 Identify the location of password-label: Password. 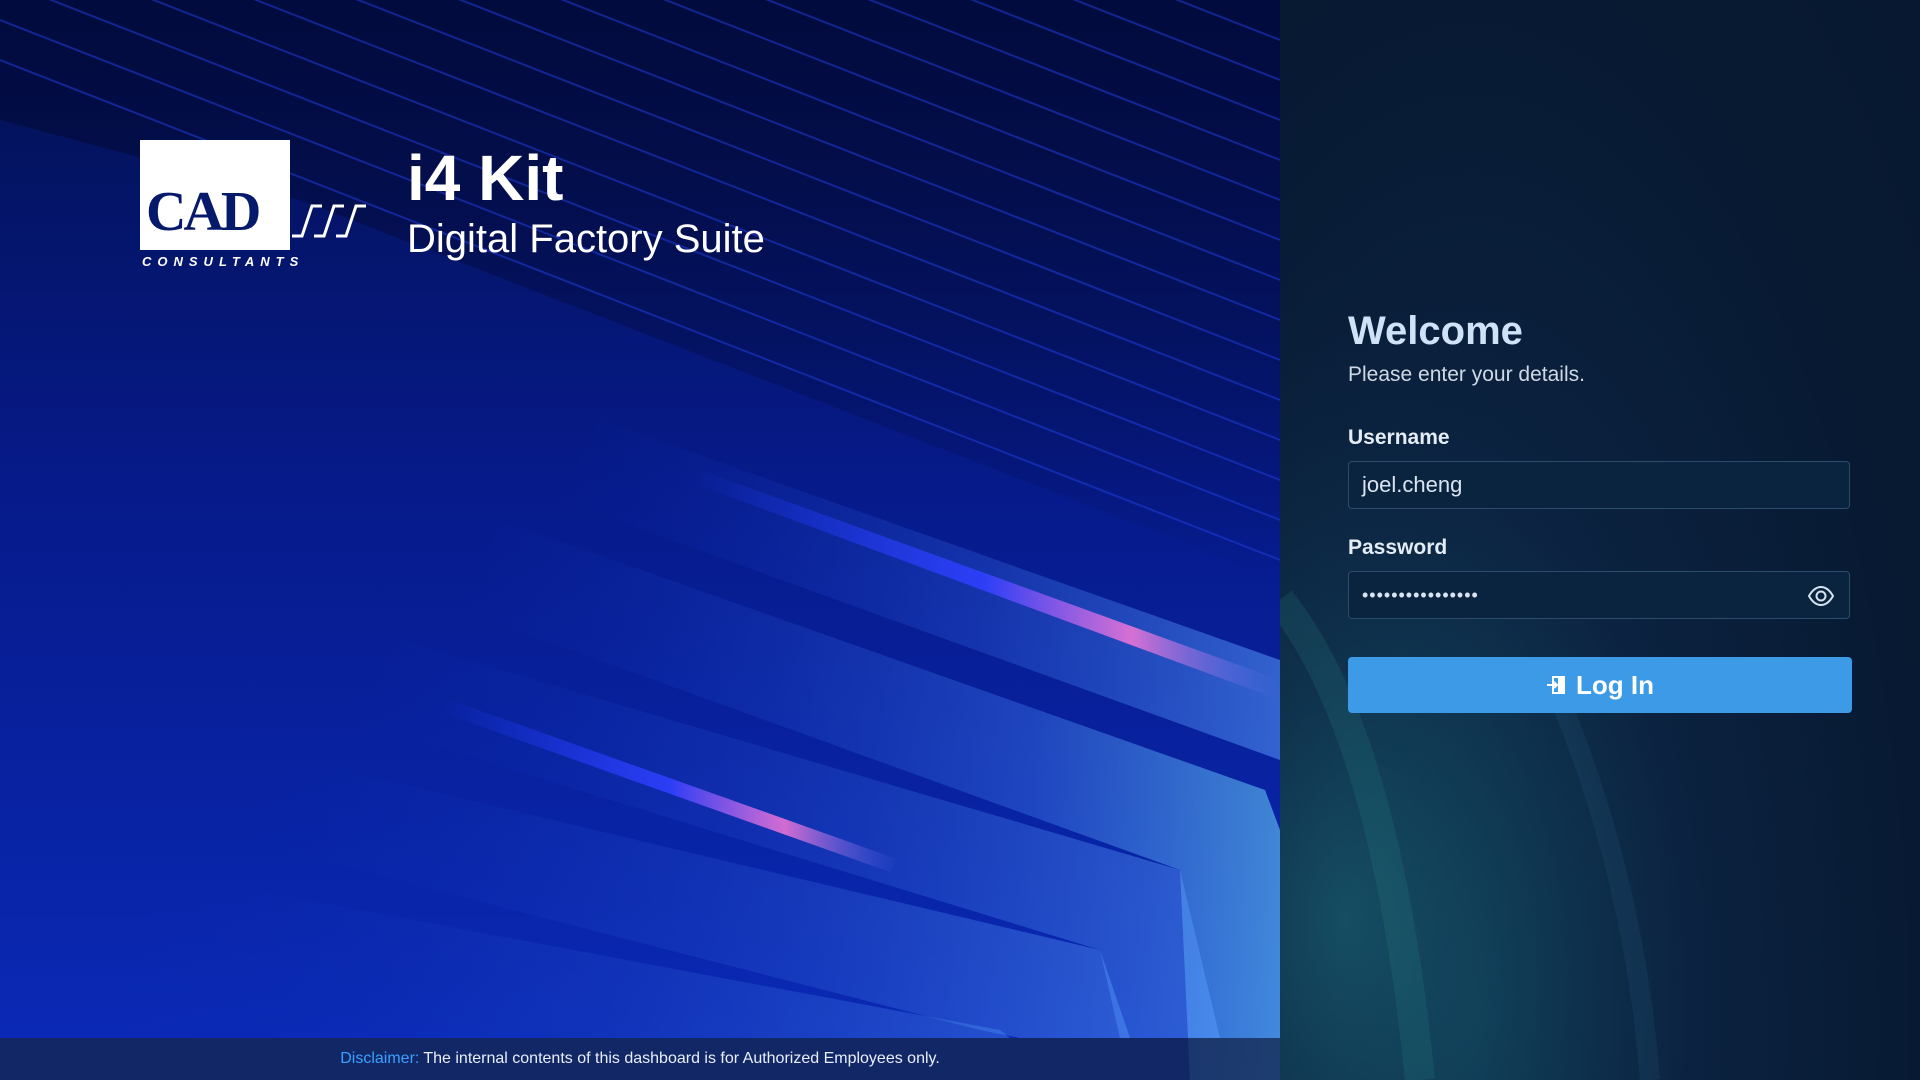
(1398, 547).